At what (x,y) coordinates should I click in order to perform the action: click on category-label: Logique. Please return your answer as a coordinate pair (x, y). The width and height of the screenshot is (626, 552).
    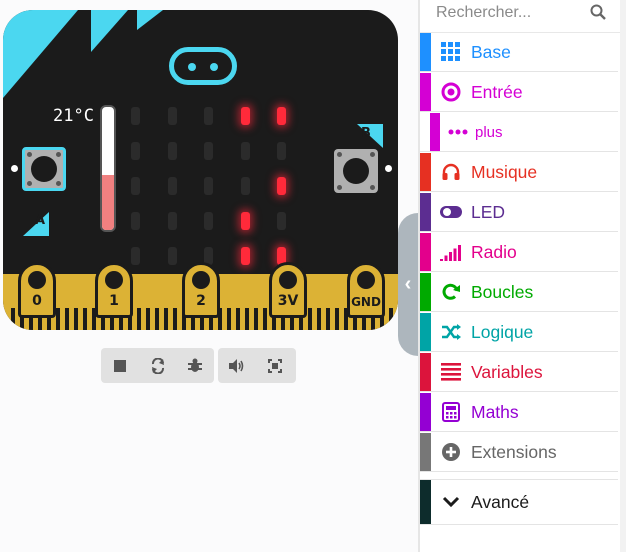
    Looking at the image, I should click on (502, 331).